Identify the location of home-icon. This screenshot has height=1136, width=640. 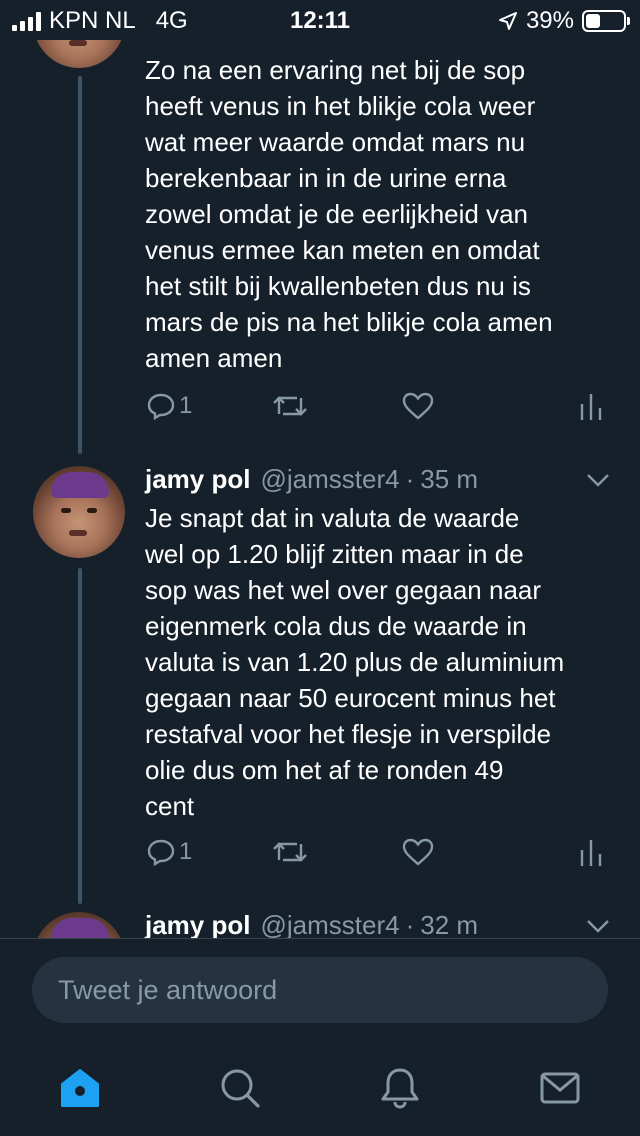
(80, 1088).